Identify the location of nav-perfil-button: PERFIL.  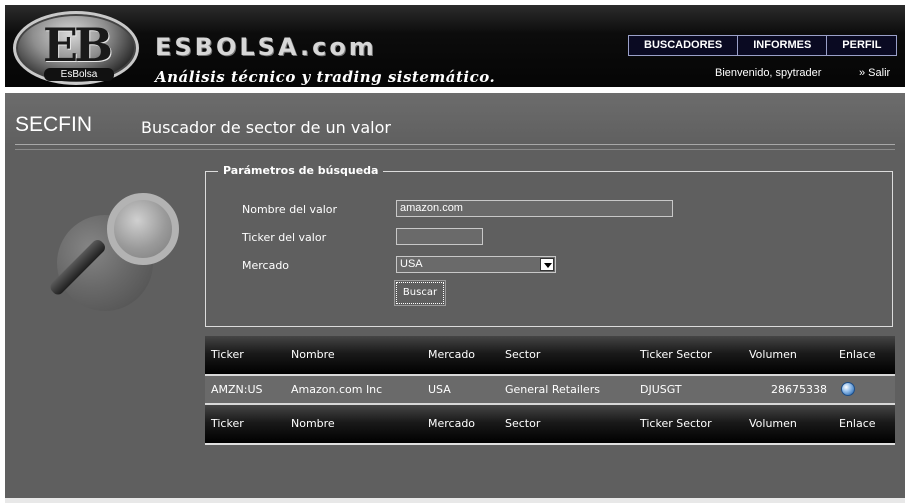
(862, 45).